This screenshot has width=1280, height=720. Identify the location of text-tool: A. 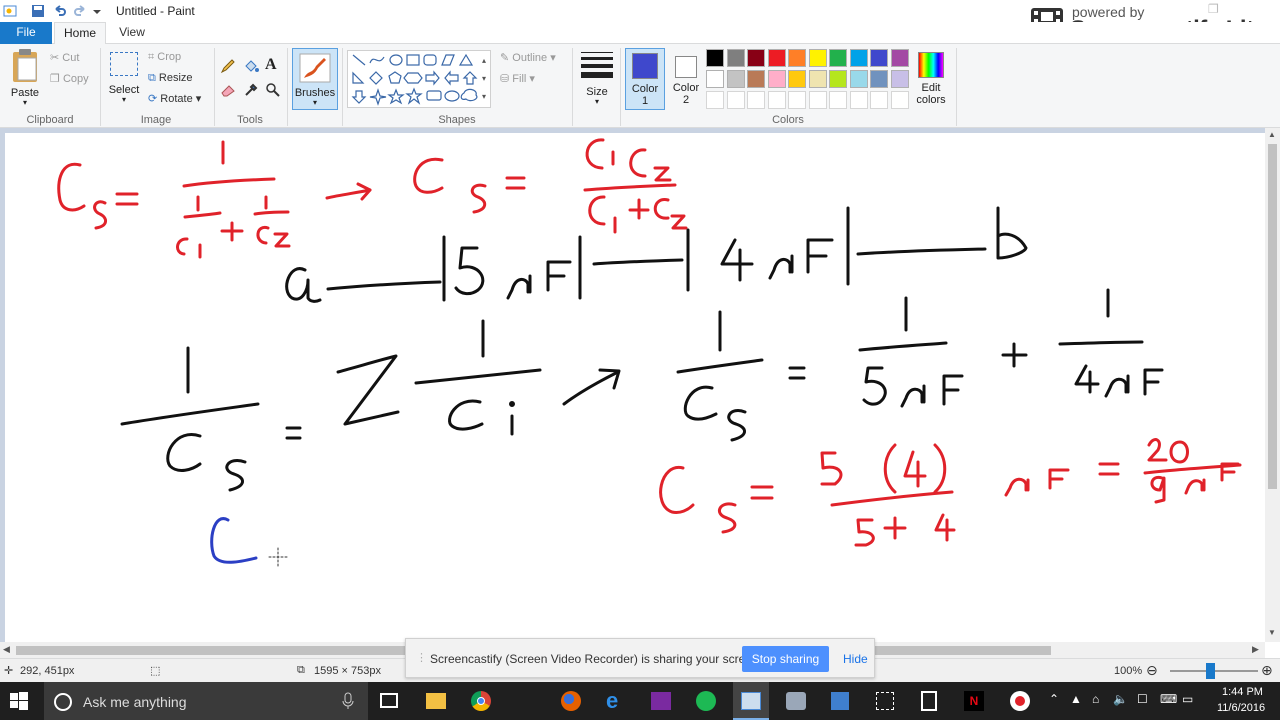
(271, 65).